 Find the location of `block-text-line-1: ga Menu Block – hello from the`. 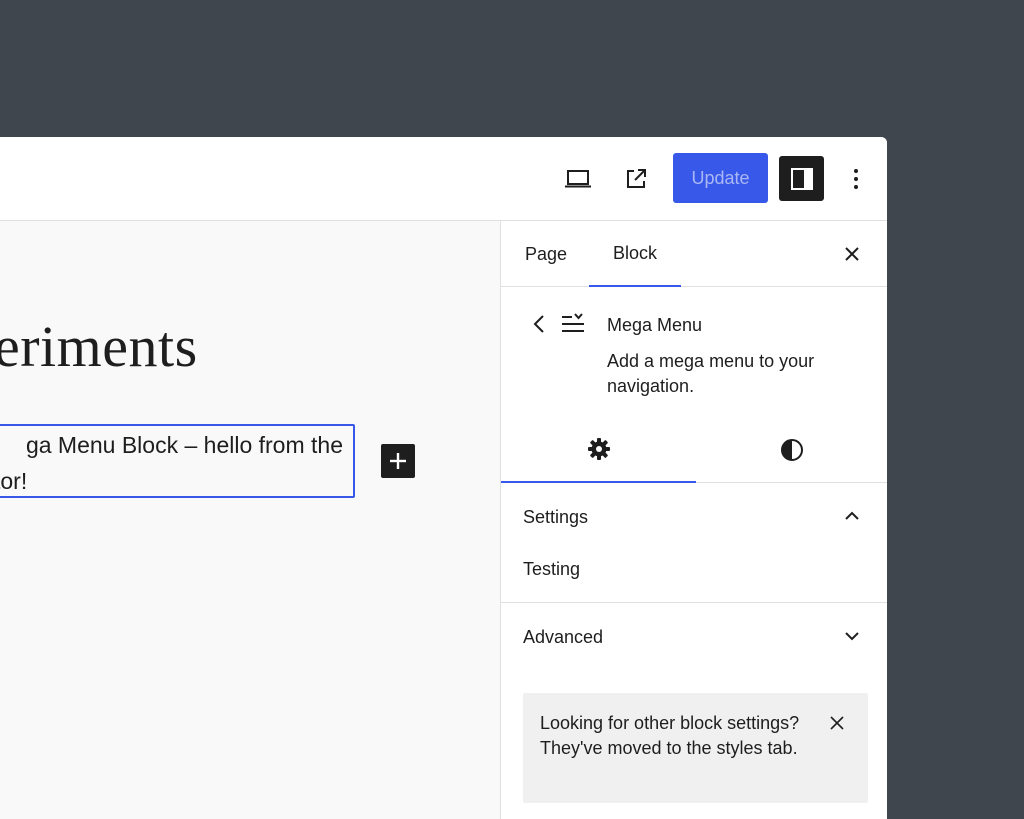

block-text-line-1: ga Menu Block – hello from the is located at coordinates (184, 445).